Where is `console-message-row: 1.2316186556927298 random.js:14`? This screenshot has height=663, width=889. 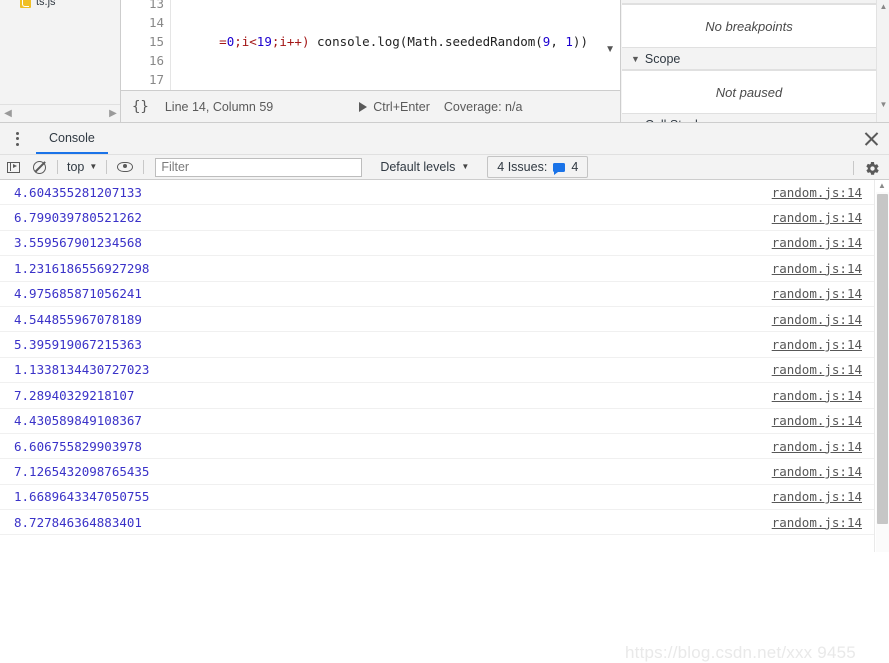
console-message-row: 1.2316186556927298 random.js:14 is located at coordinates (444, 269).